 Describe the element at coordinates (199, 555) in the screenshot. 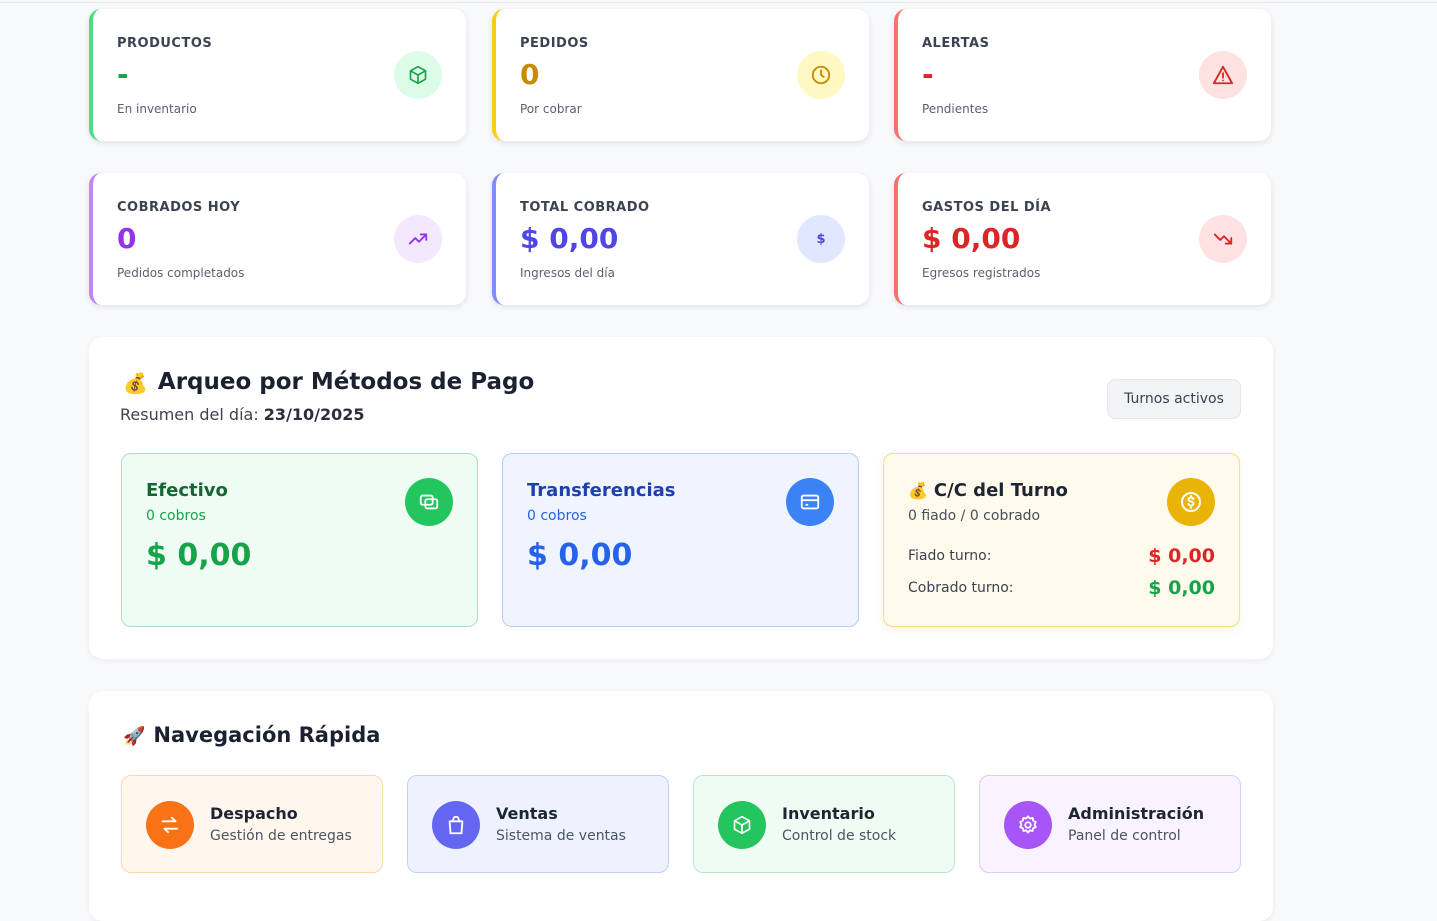

I see `efectivo-amount: $ 0,00` at that location.